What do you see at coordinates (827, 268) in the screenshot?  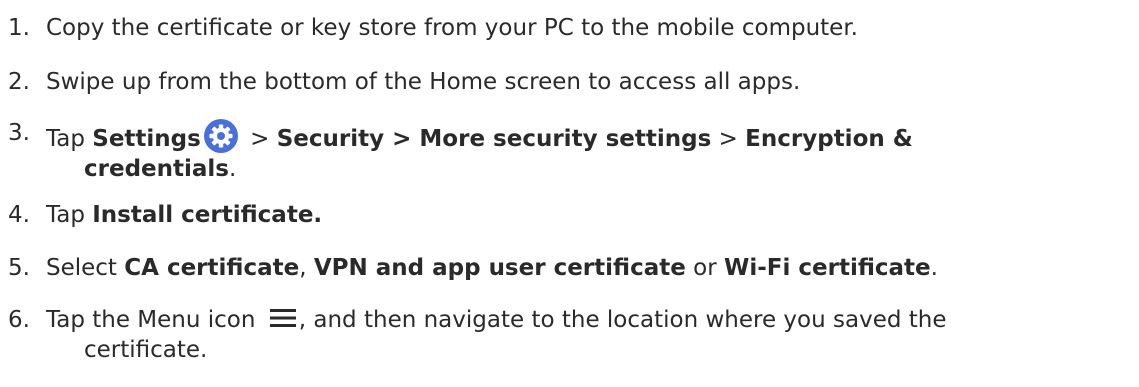 I see `wifi-certificate-label: Wi-Fi certificate` at bounding box center [827, 268].